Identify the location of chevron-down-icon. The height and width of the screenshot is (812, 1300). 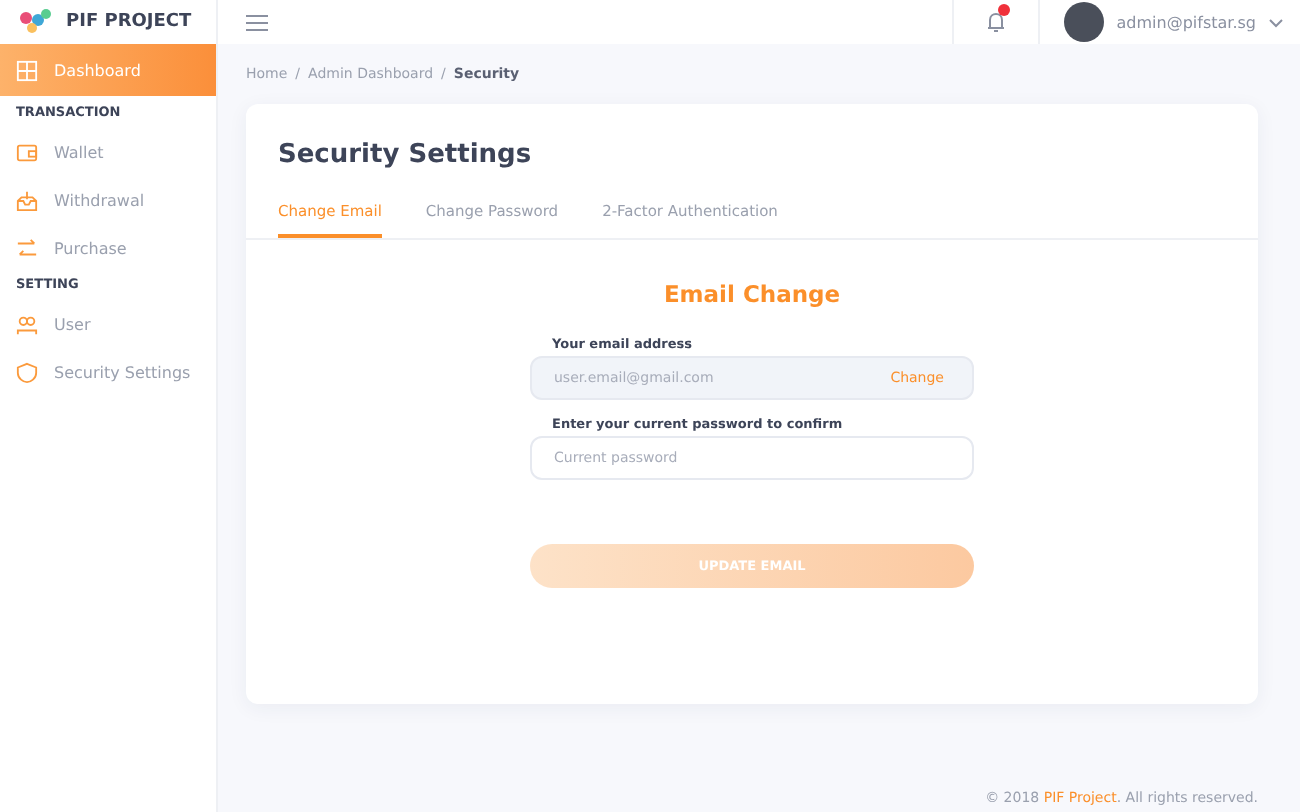
(1276, 22).